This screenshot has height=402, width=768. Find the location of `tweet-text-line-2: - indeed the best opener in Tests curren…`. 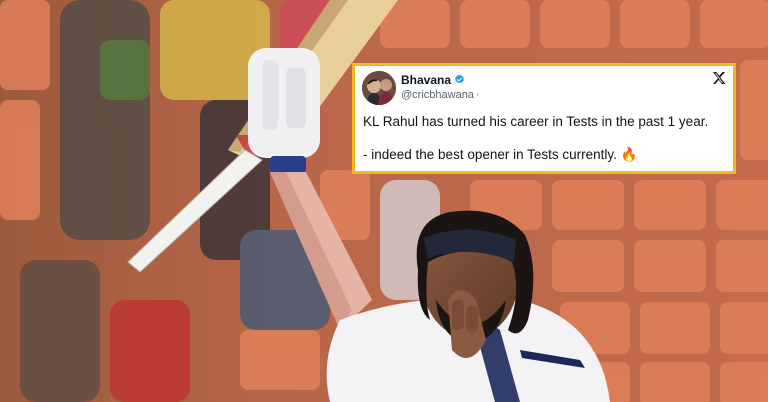

tweet-text-line-2: - indeed the best opener in Tests curren… is located at coordinates (500, 154).